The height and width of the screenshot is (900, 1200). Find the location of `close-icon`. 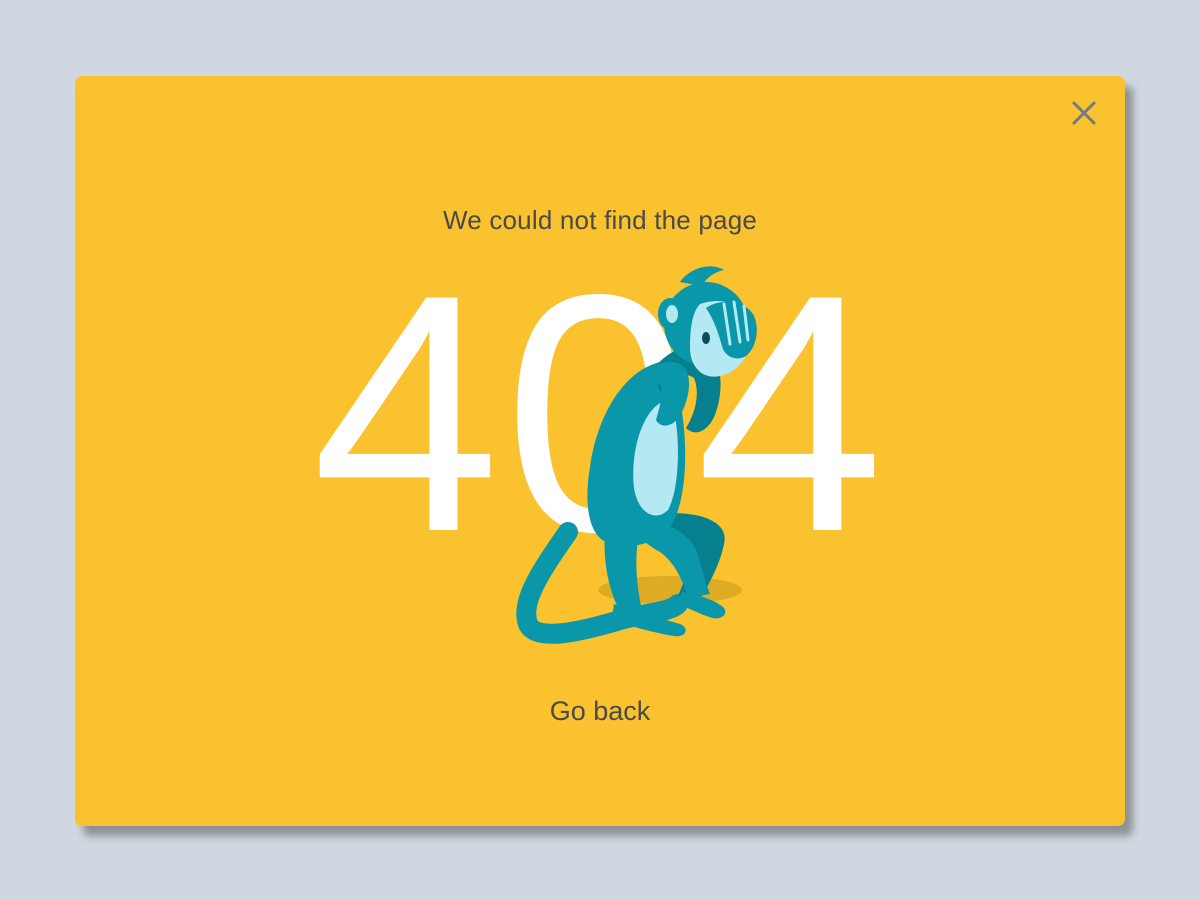

close-icon is located at coordinates (1084, 113).